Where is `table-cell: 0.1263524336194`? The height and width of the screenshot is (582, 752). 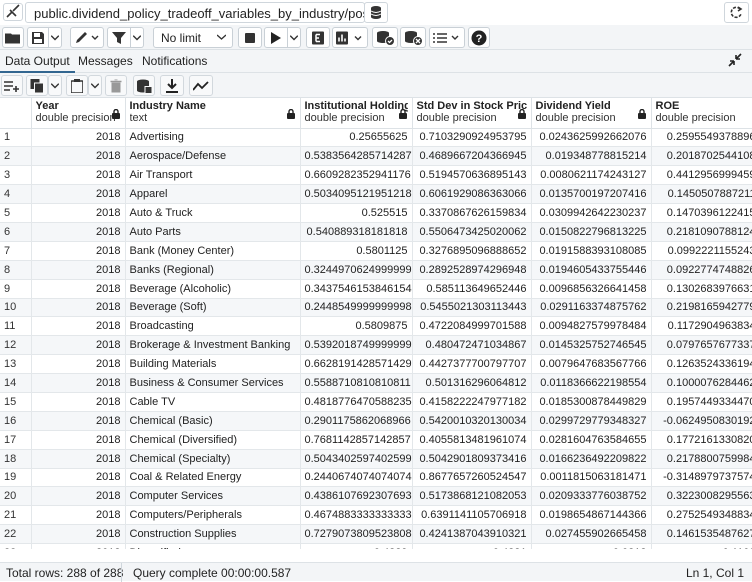
table-cell: 0.1263524336194 is located at coordinates (701, 364).